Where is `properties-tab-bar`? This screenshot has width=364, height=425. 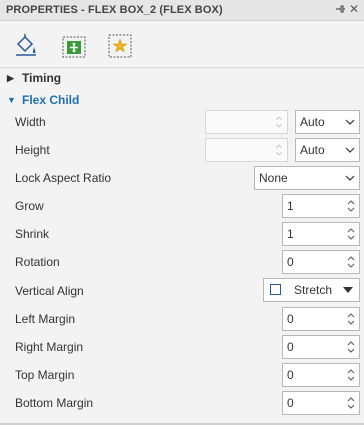 properties-tab-bar is located at coordinates (182, 44).